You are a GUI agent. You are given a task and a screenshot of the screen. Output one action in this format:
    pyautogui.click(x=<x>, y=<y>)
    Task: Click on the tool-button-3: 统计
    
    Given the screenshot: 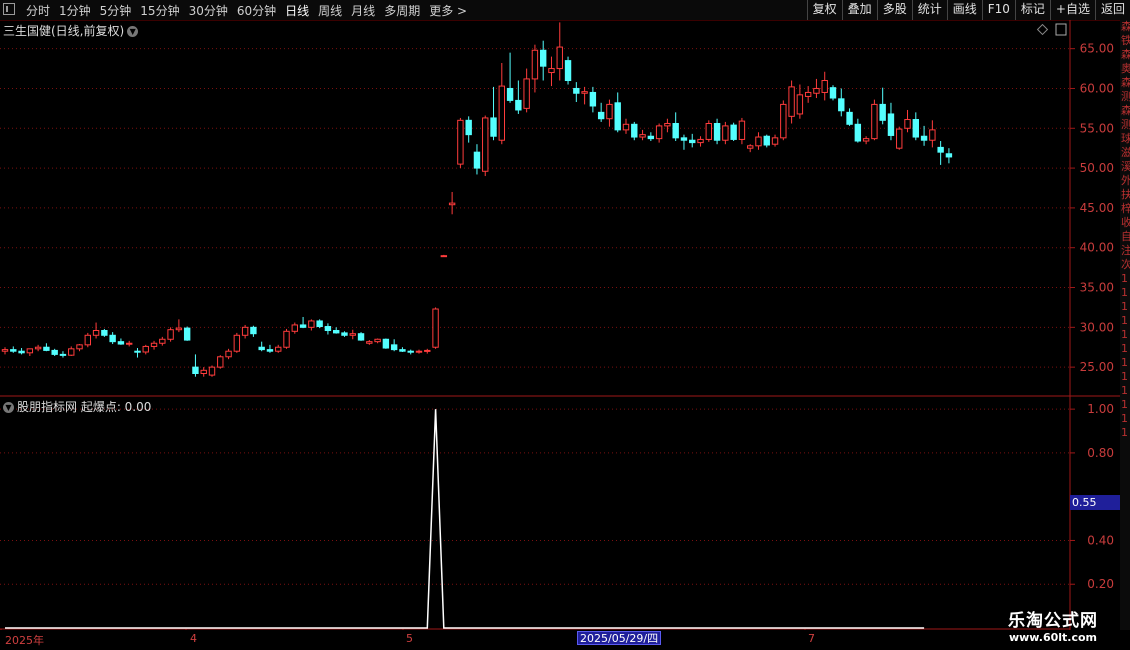 What is the action you would take?
    pyautogui.click(x=929, y=10)
    